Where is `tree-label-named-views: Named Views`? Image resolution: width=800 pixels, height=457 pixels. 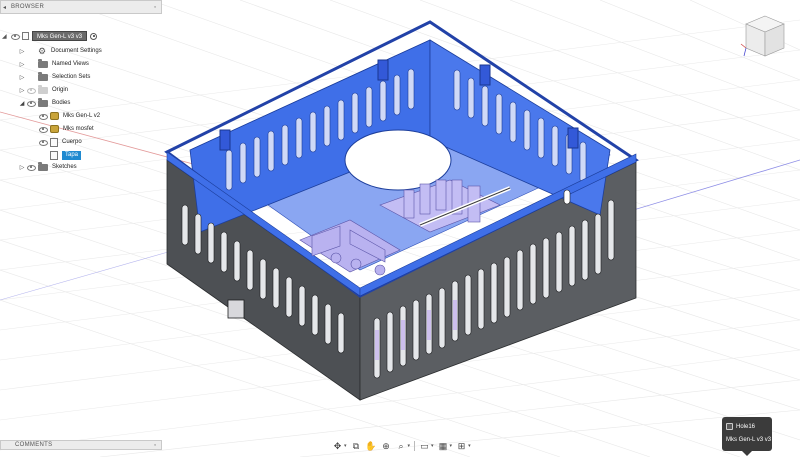
tree-label-named-views: Named Views is located at coordinates (70, 64).